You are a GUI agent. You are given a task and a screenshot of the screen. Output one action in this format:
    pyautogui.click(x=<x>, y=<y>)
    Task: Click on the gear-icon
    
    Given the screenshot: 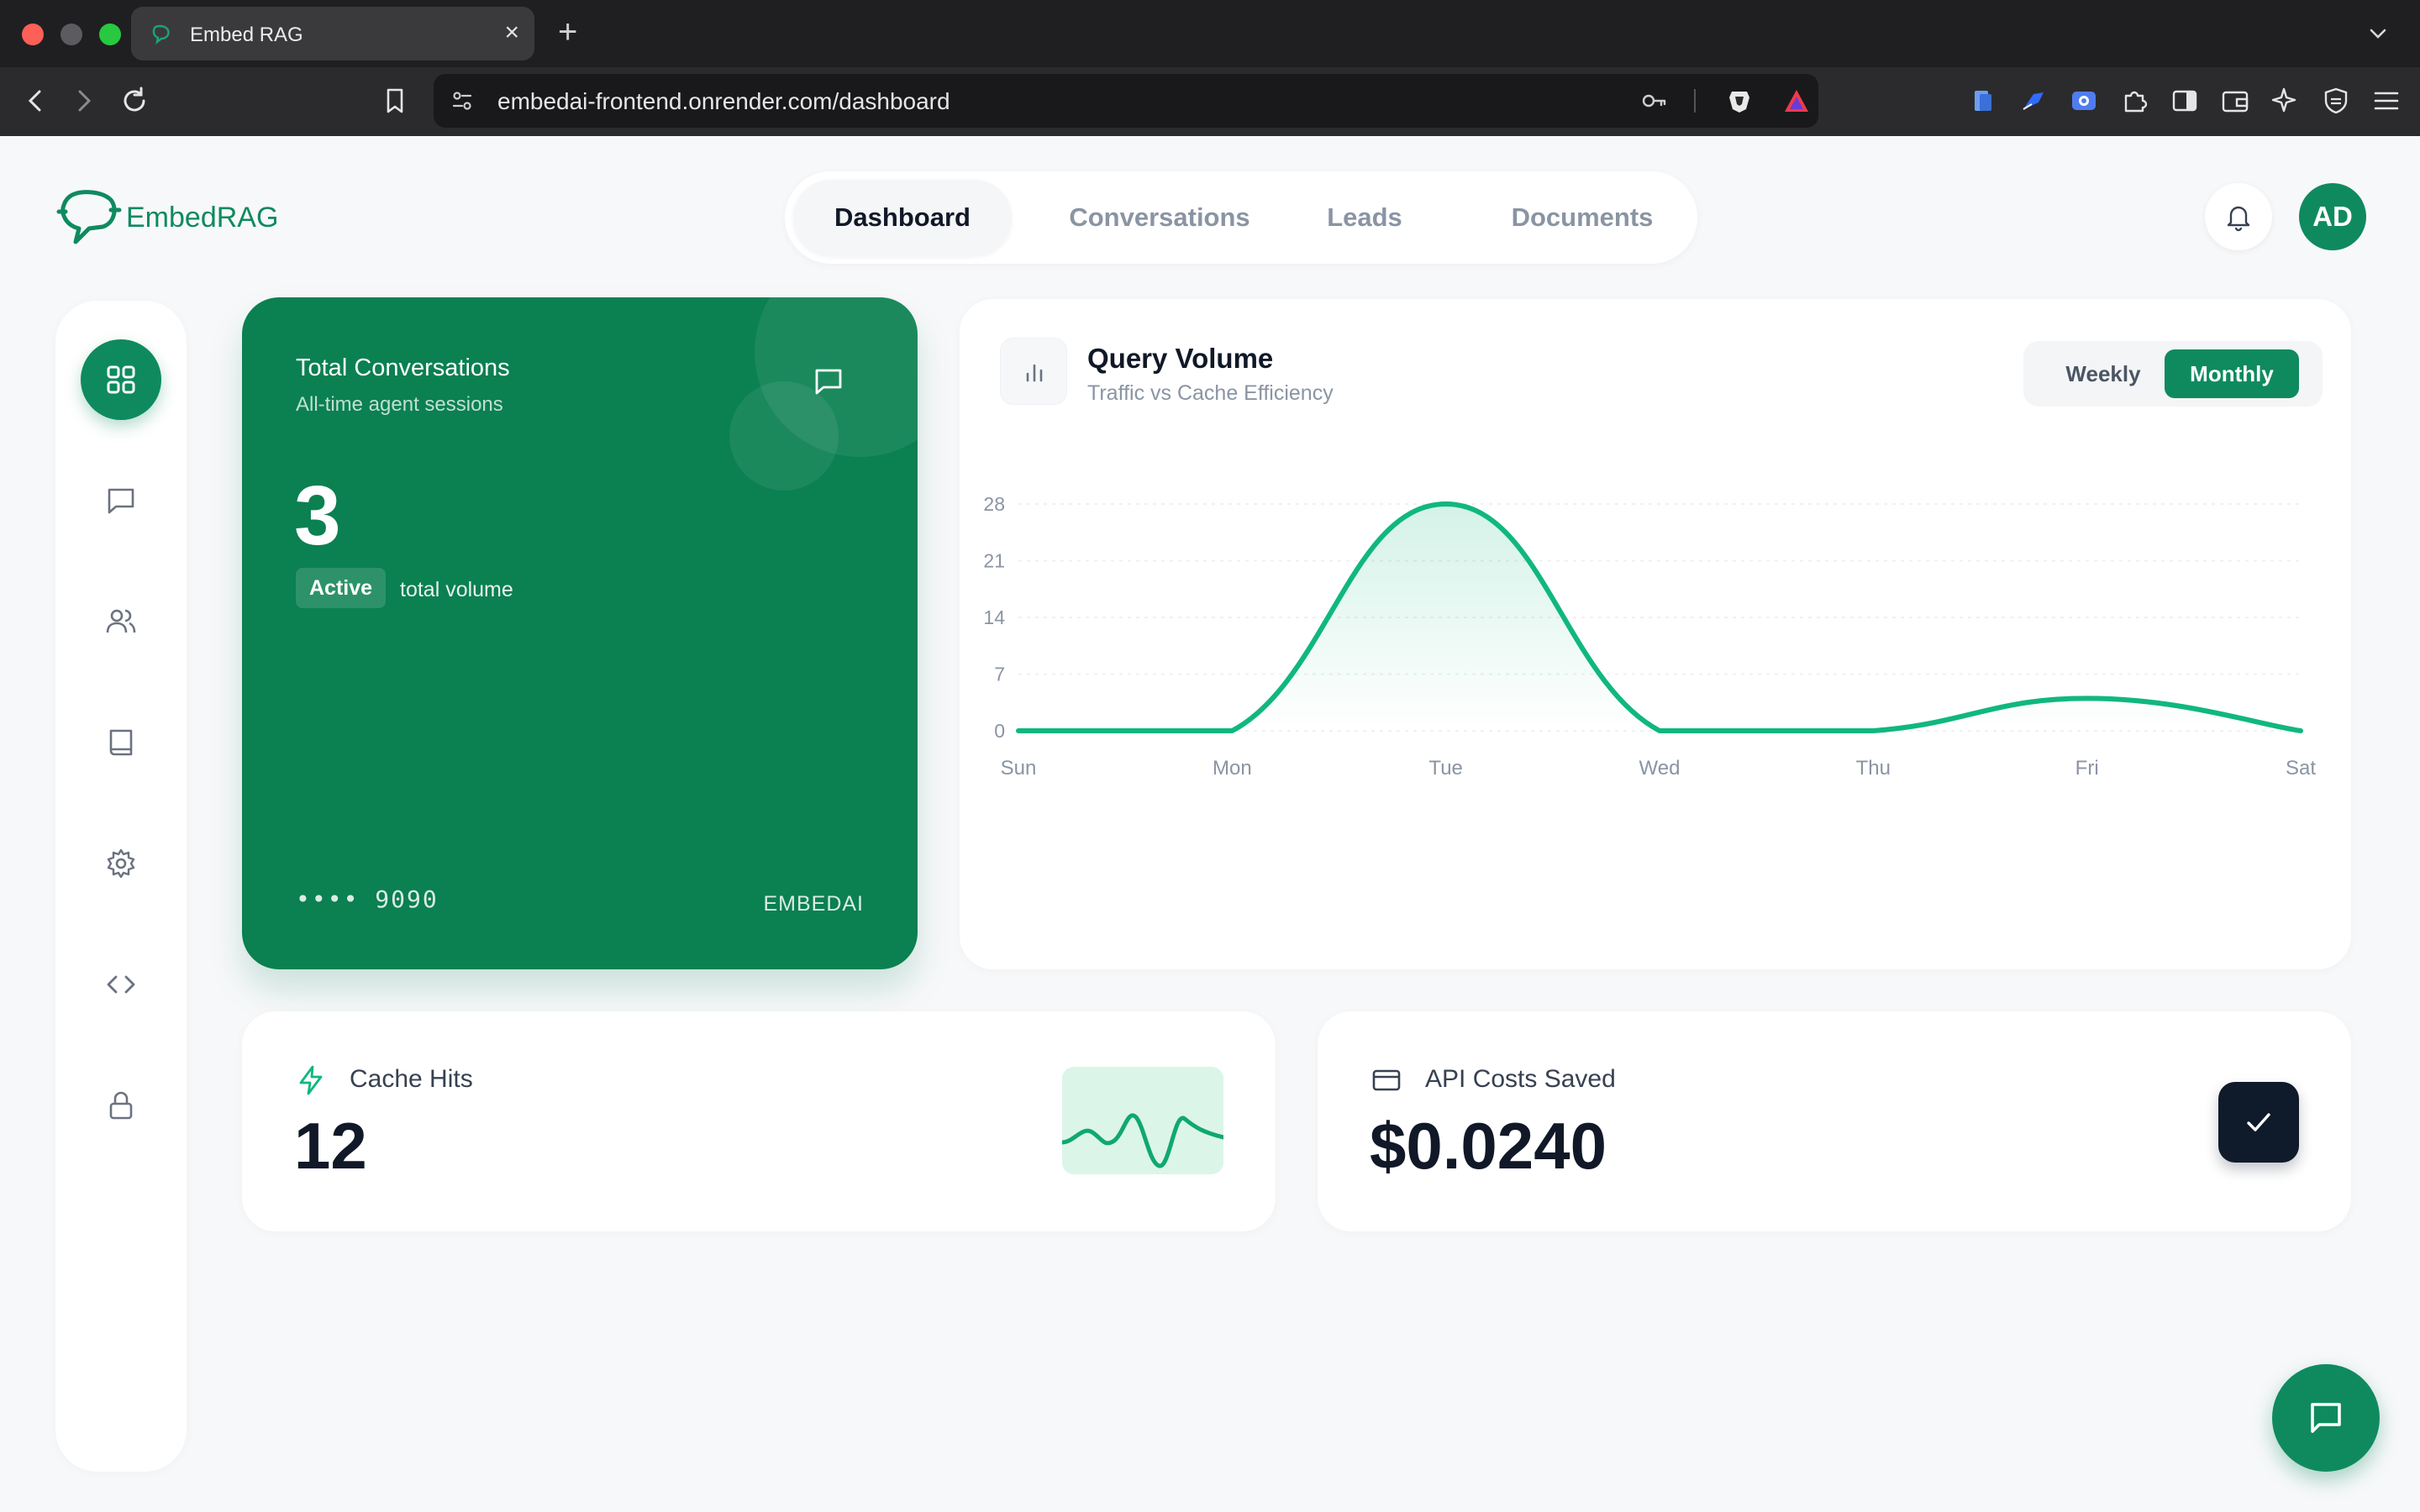 What is the action you would take?
    pyautogui.click(x=121, y=863)
    